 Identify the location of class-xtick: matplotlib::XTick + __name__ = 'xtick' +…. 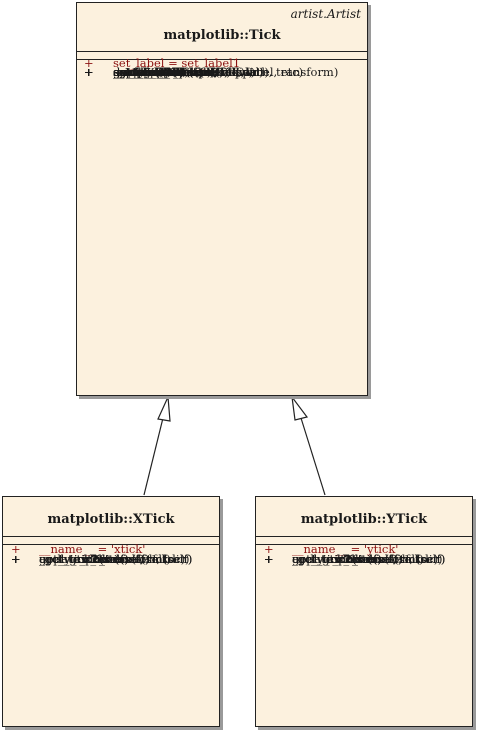
(111, 611).